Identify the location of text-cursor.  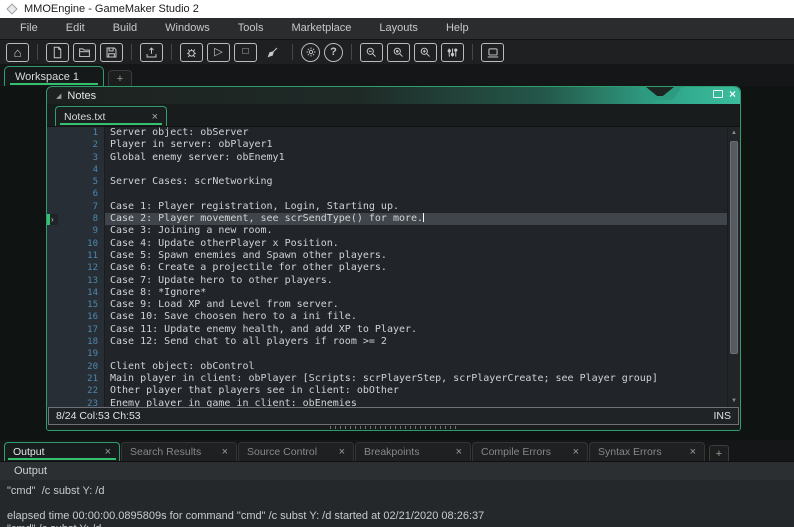
(424, 218).